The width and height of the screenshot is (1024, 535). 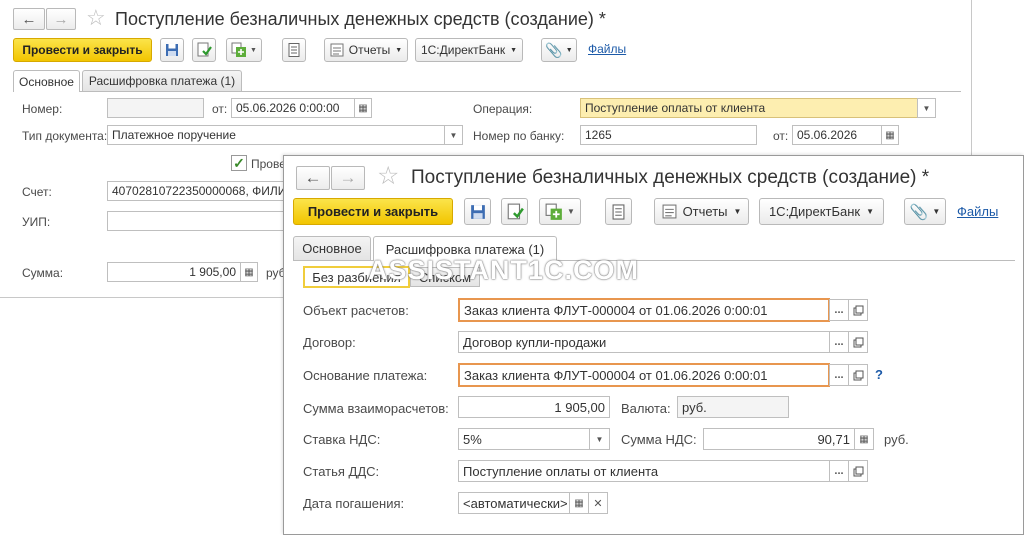 I want to click on settlement-object-label: Объект расчетов:, so click(x=356, y=310).